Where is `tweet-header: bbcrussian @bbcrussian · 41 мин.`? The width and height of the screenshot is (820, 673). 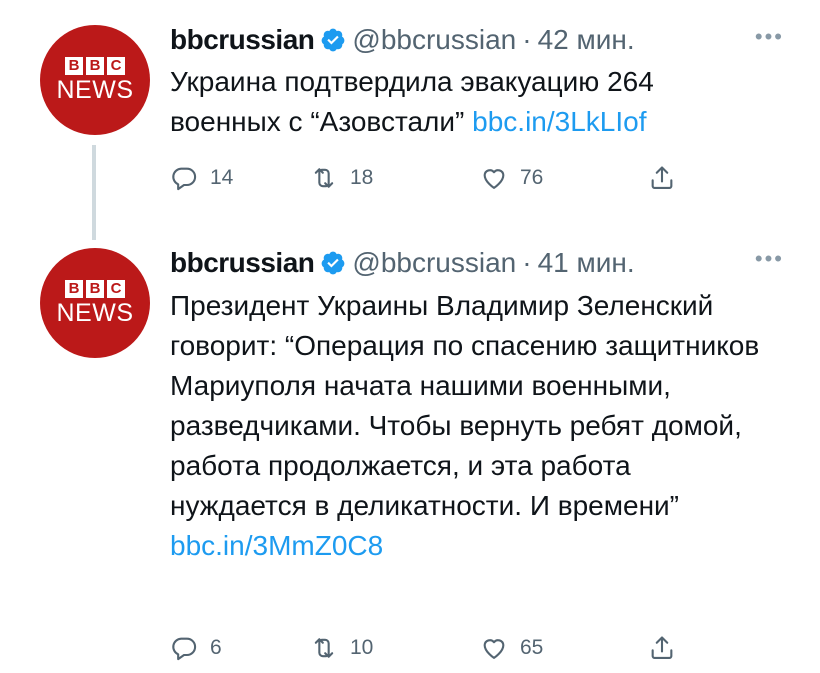 tweet-header: bbcrussian @bbcrussian · 41 мин. is located at coordinates (402, 263).